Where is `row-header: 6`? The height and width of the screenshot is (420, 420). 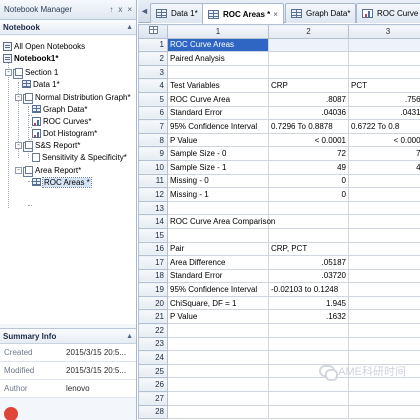
row-header: 6 is located at coordinates (153, 113).